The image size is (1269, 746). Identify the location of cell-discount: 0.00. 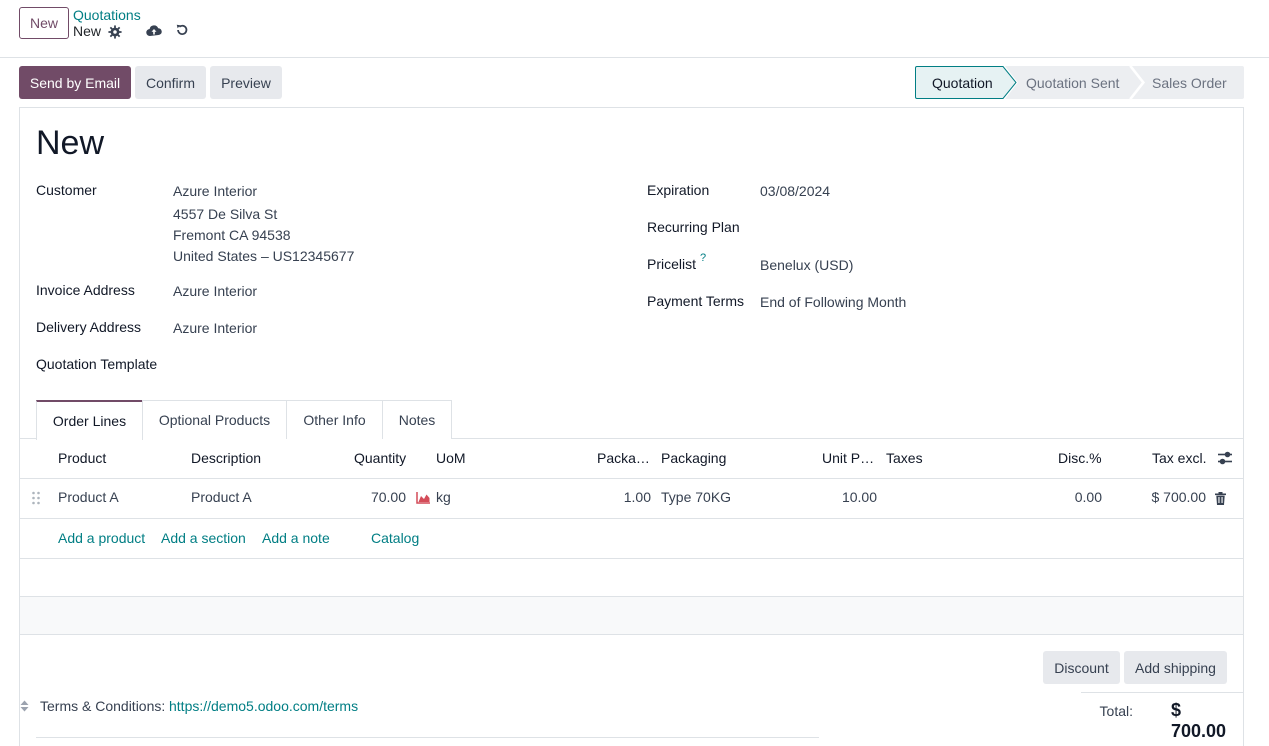
(1088, 497).